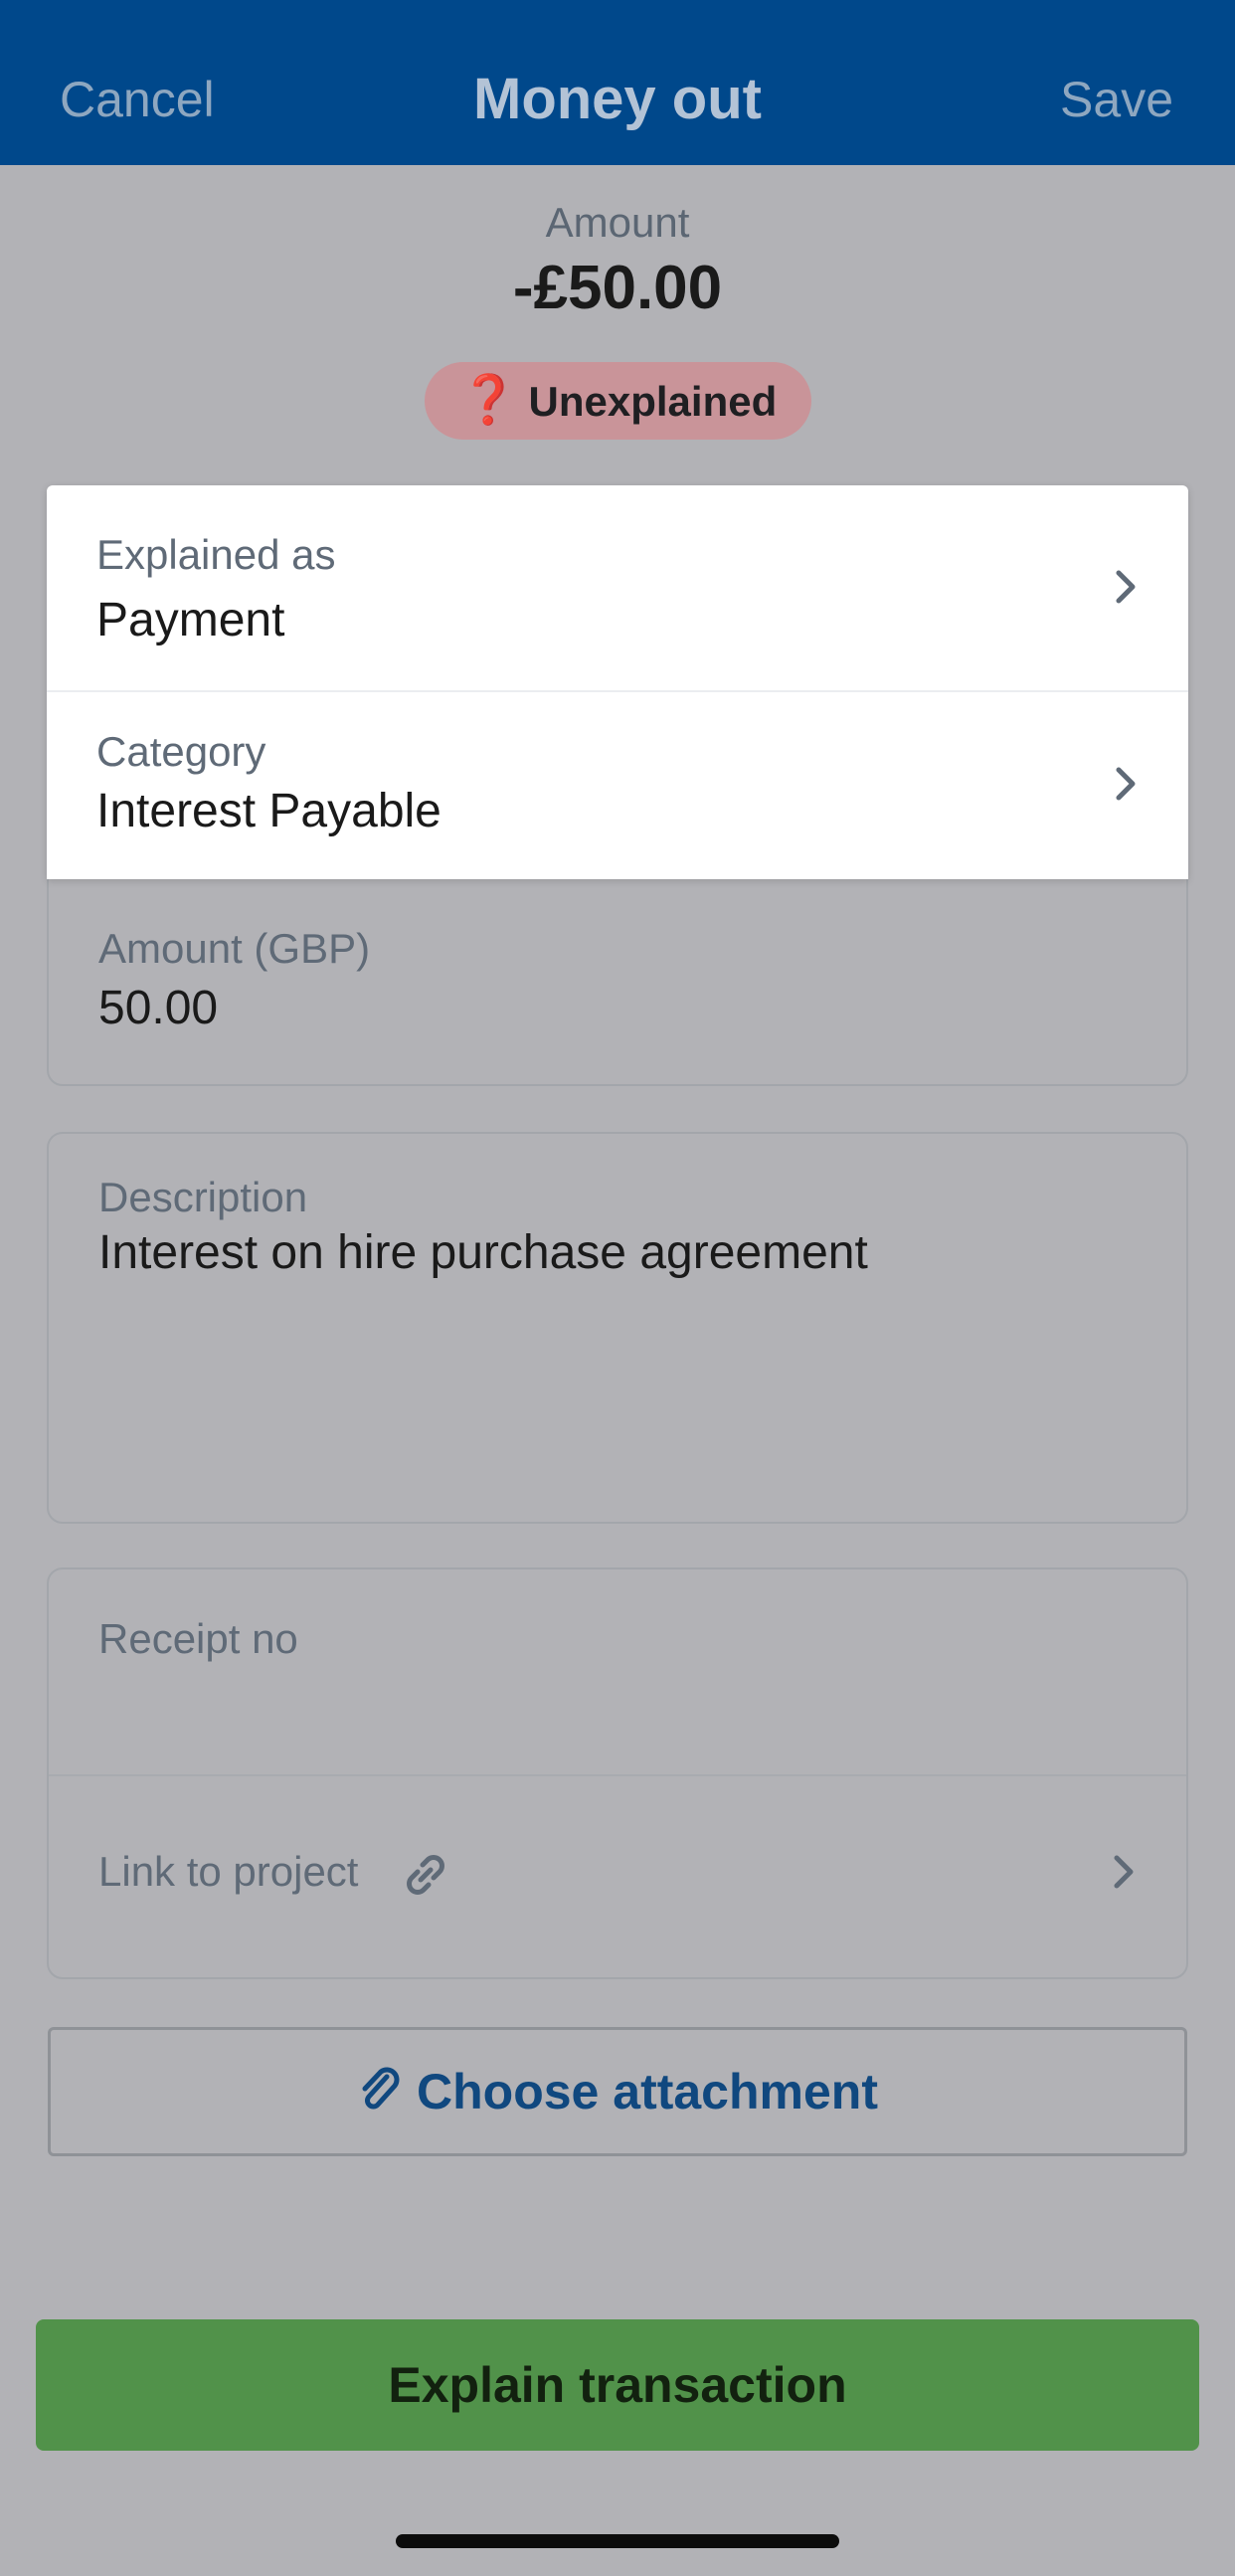 This screenshot has width=1235, height=2576. I want to click on description-label: Description, so click(203, 1197).